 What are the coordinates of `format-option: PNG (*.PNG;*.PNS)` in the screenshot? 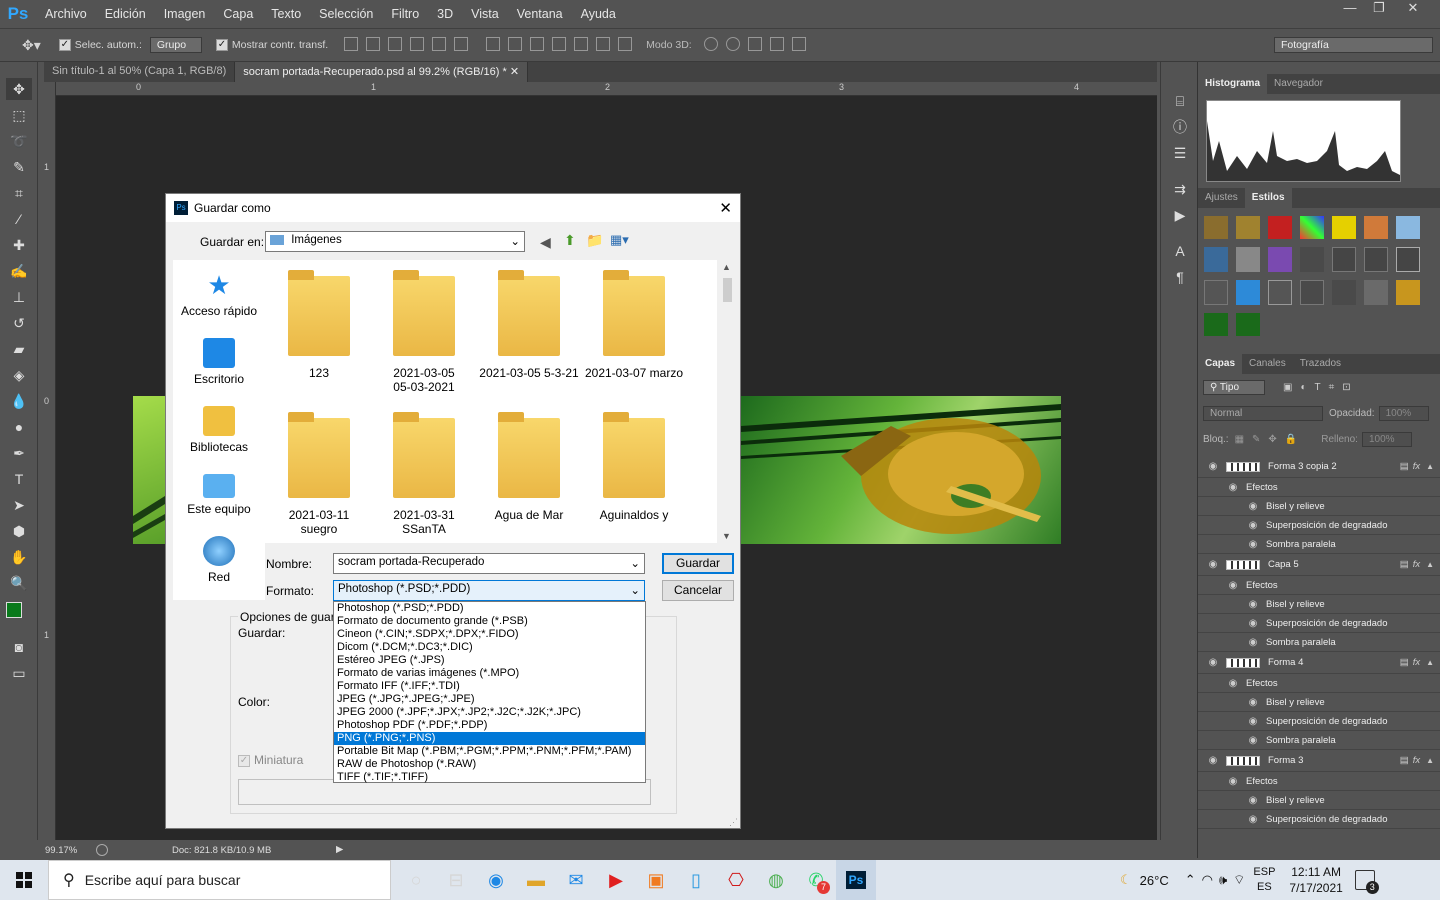 It's located at (489, 738).